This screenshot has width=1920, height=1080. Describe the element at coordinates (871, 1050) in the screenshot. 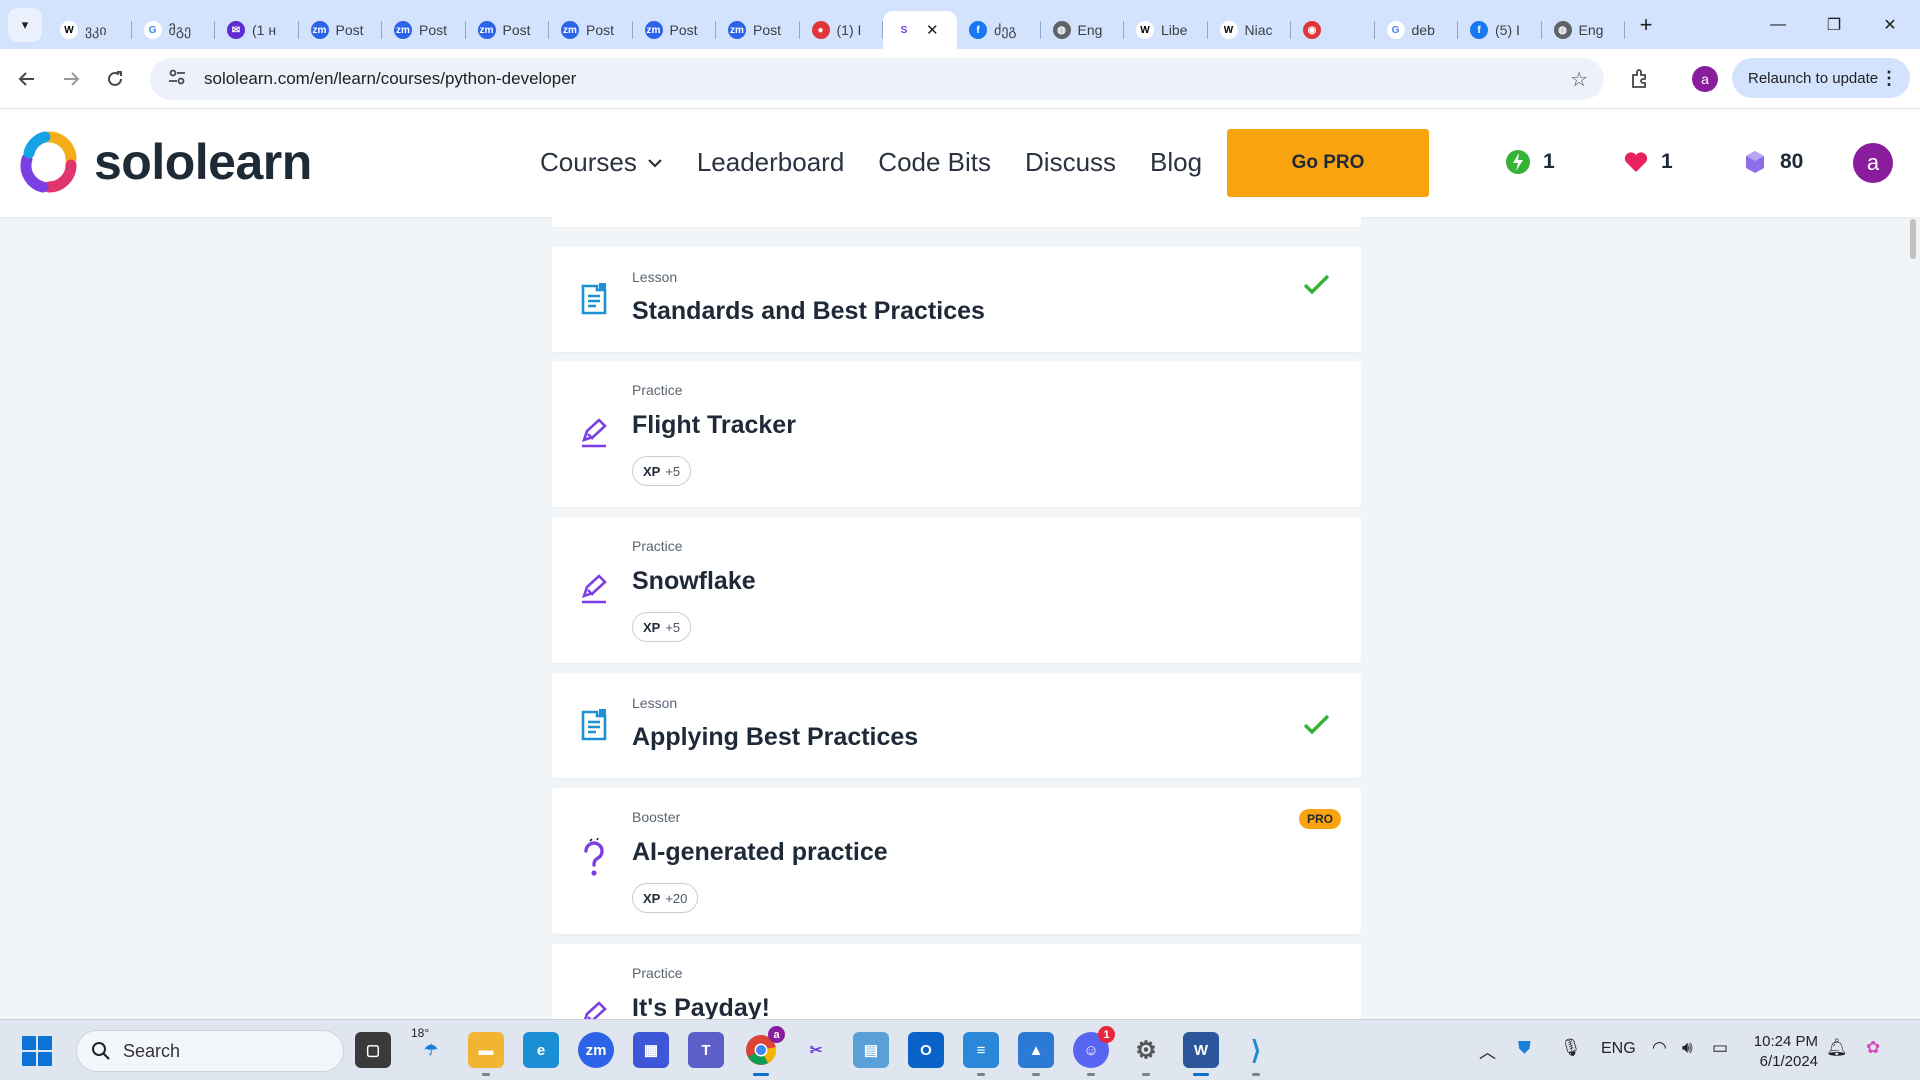

I see `control-panel-icon: ▤` at that location.